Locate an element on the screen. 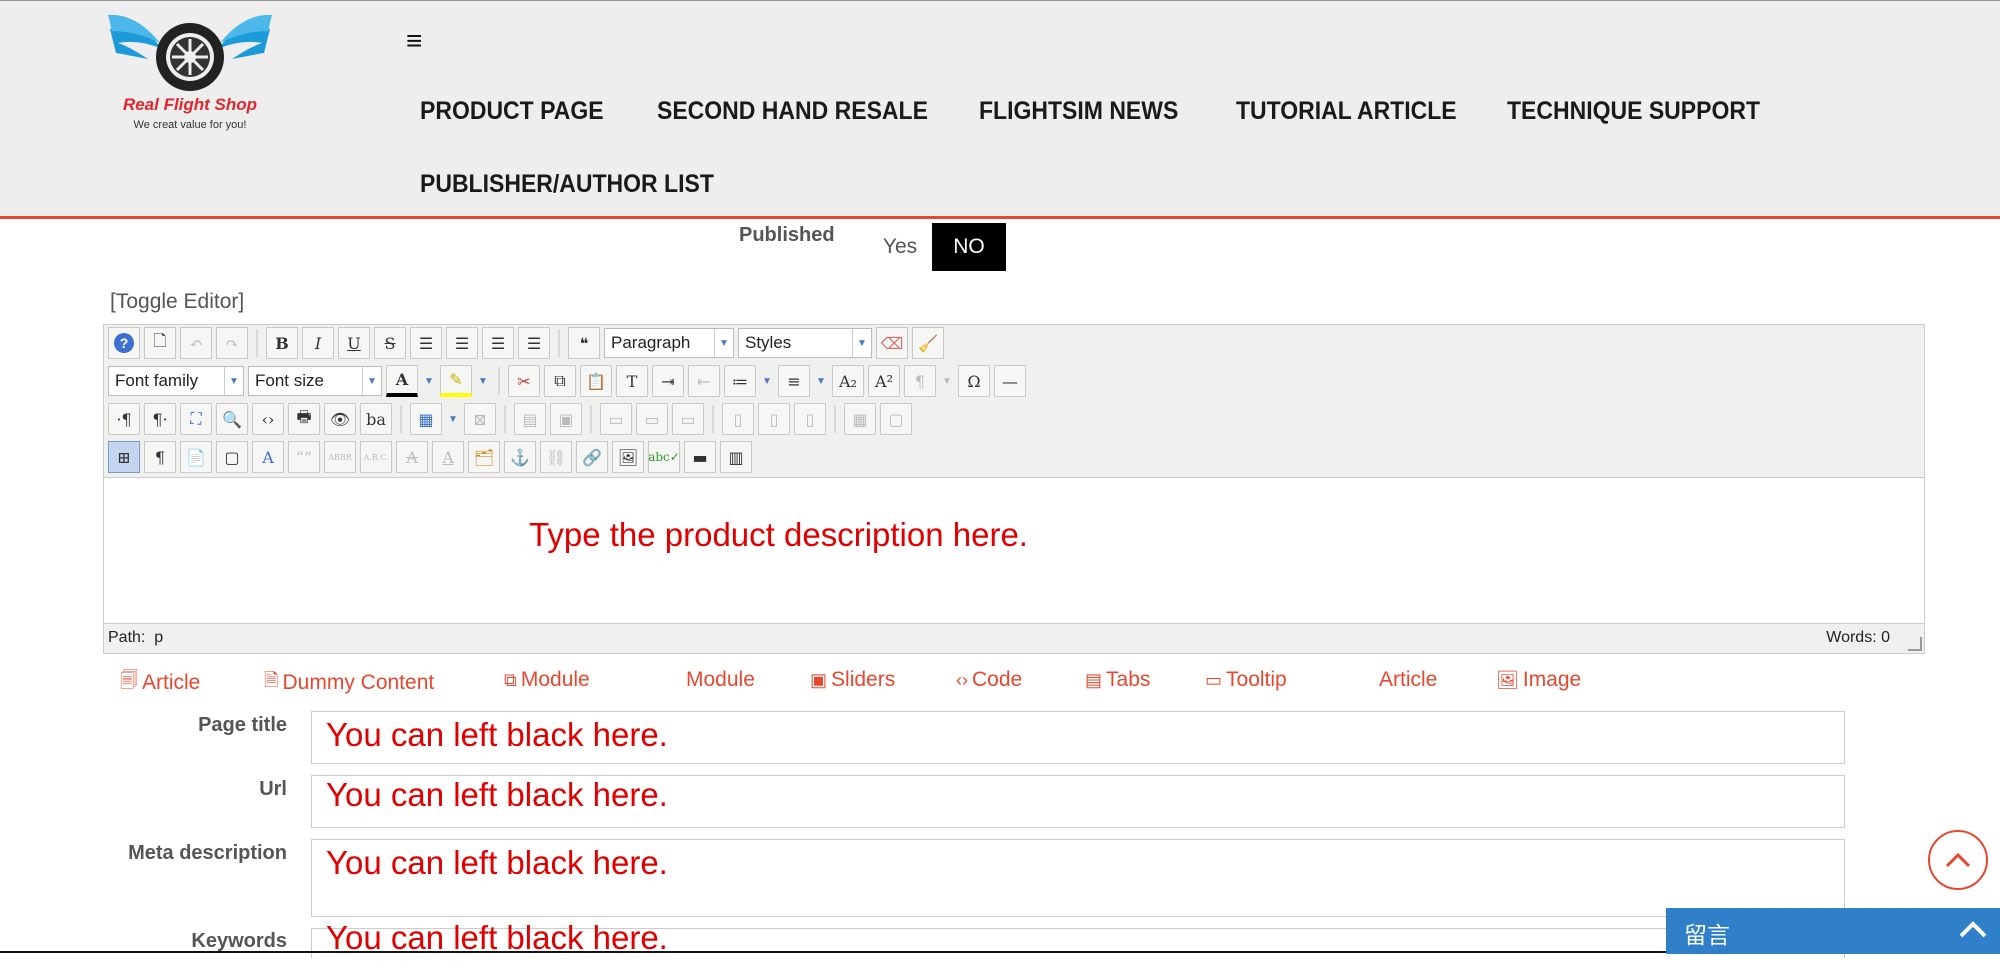  insert-row-after-icon: ▭ is located at coordinates (652, 419).